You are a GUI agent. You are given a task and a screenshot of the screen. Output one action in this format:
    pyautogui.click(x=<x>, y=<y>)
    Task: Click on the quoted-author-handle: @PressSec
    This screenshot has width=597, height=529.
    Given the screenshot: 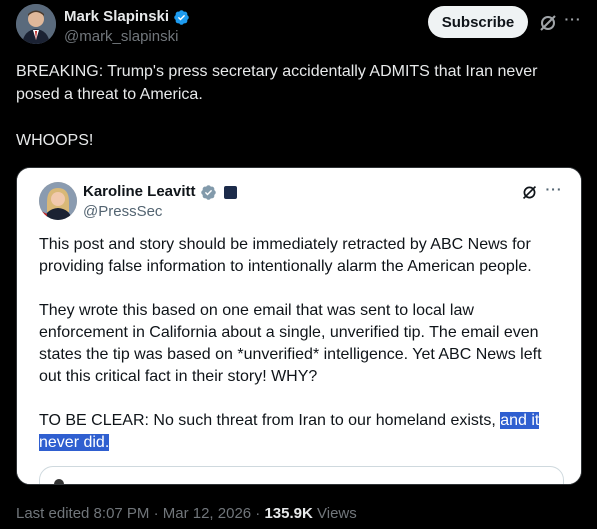 What is the action you would take?
    pyautogui.click(x=123, y=211)
    